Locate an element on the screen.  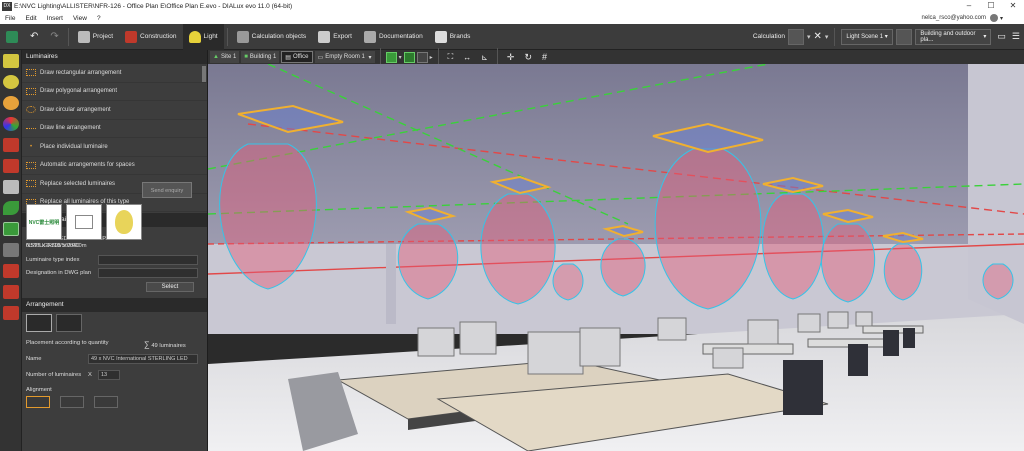
crumb-room-label: Empty Room 1 is located at coordinates (345, 57).